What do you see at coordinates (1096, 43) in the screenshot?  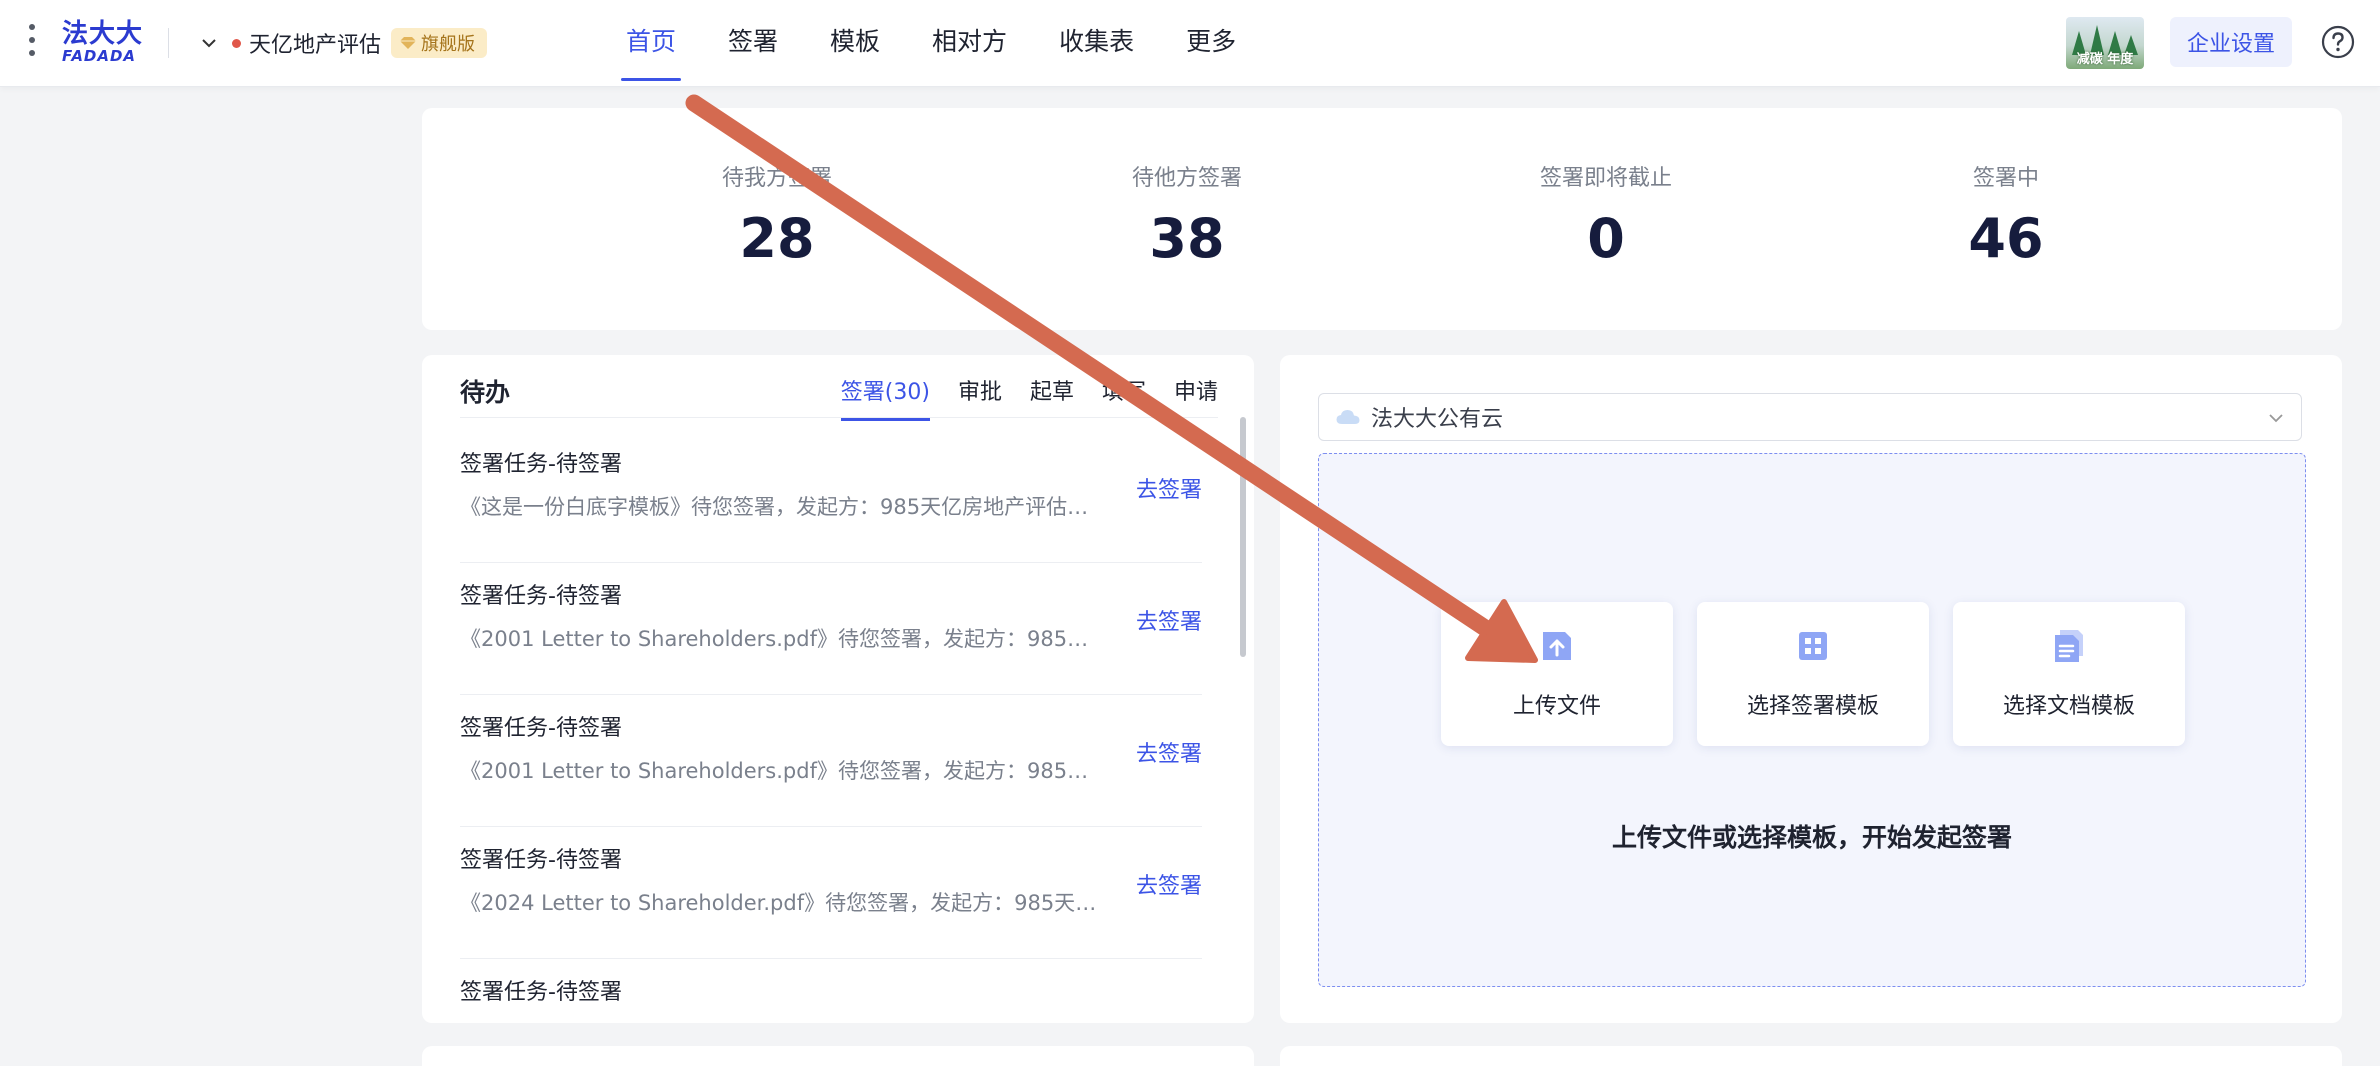 I see `nav-item-forms: 收集表` at bounding box center [1096, 43].